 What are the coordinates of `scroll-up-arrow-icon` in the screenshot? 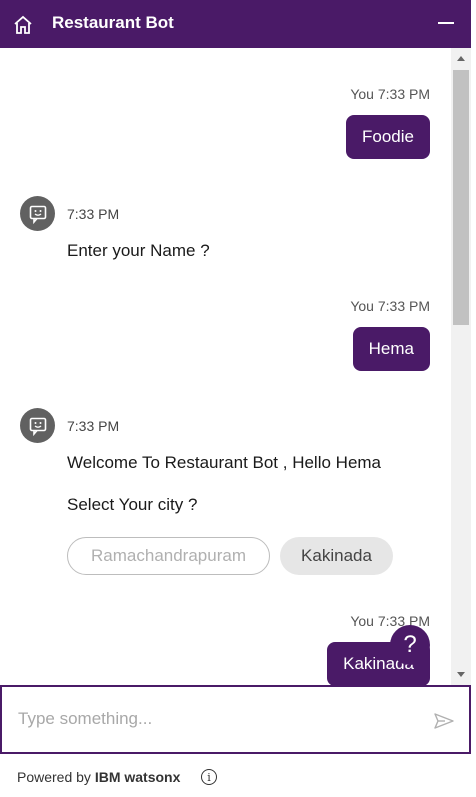 It's located at (461, 58).